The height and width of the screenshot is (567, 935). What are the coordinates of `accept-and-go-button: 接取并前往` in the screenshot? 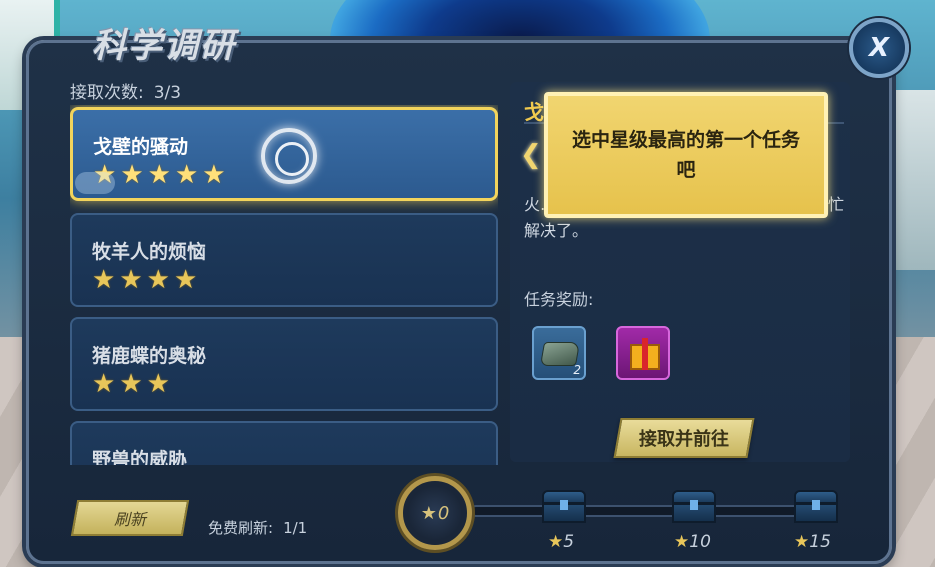 It's located at (684, 438).